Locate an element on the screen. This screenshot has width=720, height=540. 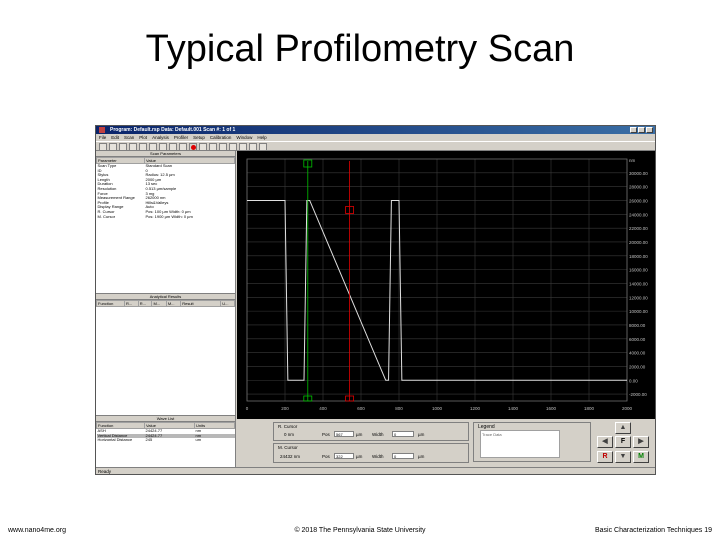
menu-plot: Plot is located at coordinates (143, 137).